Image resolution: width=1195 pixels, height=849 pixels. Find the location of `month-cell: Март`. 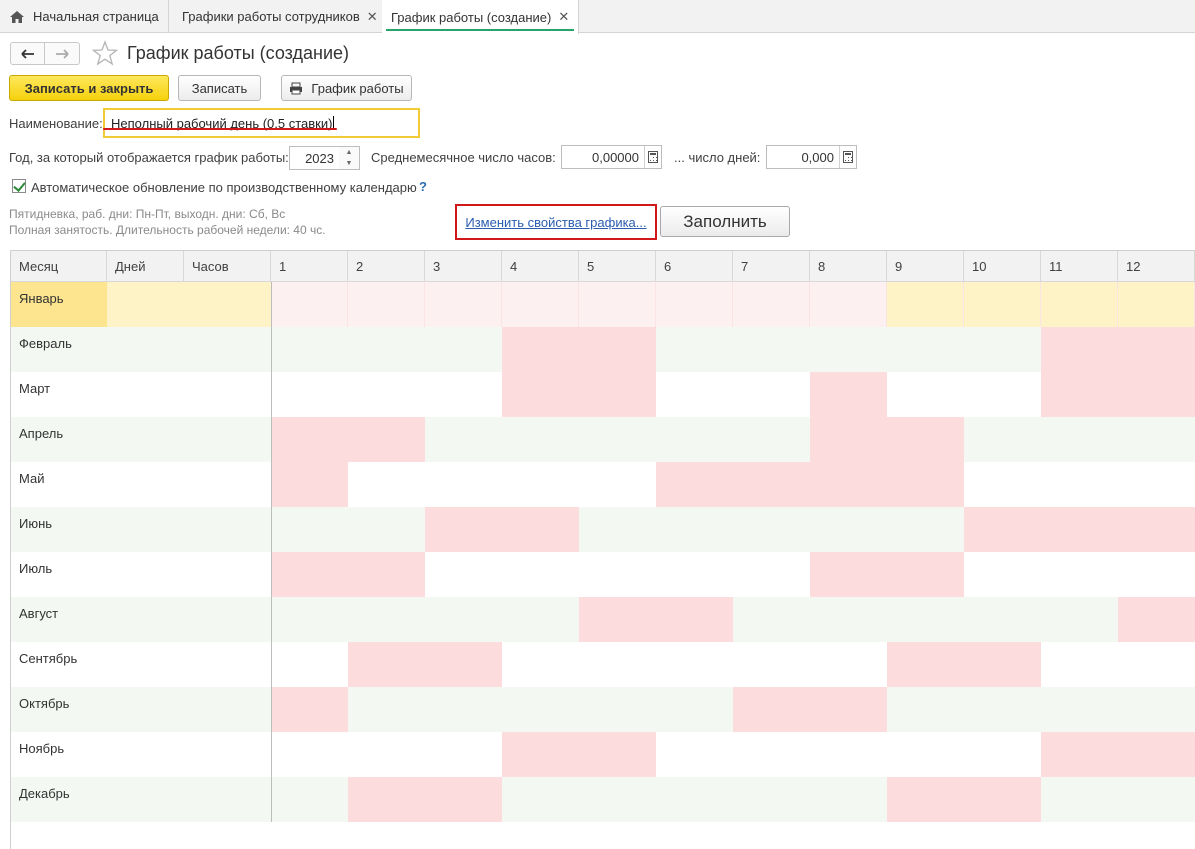

month-cell: Март is located at coordinates (59, 394).